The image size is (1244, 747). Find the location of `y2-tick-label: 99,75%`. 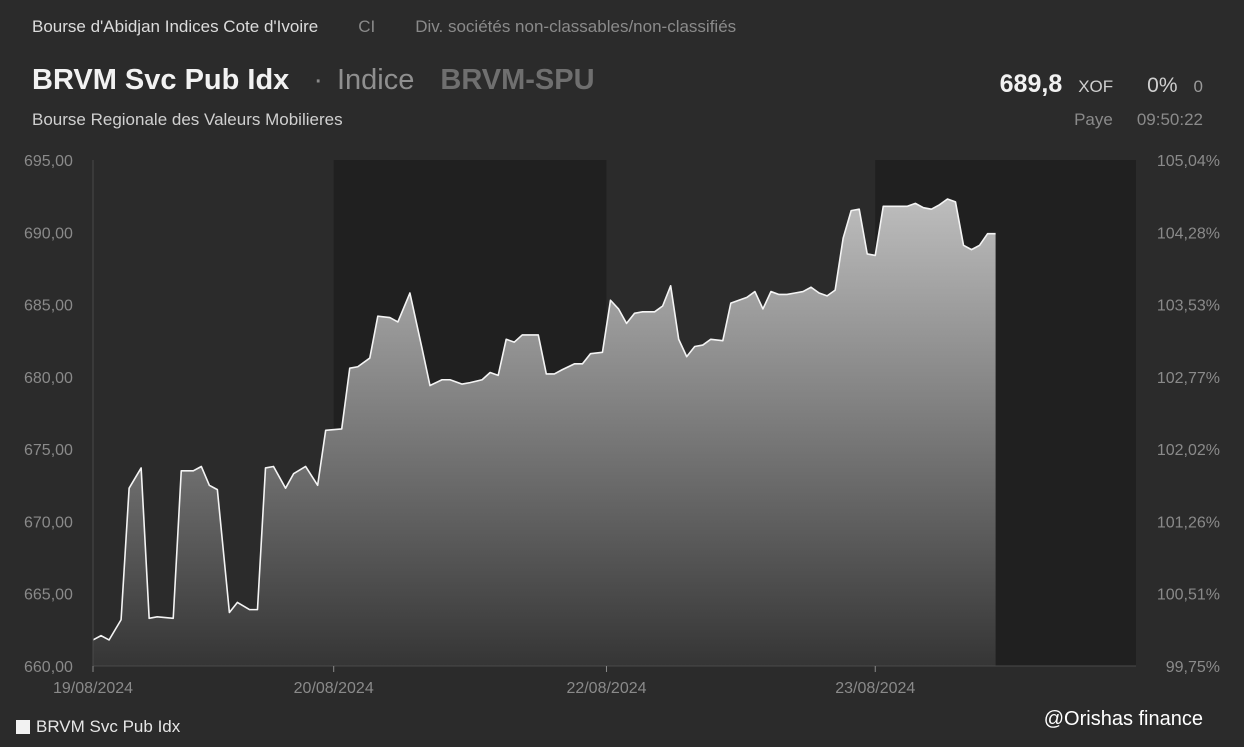

y2-tick-label: 99,75% is located at coordinates (1193, 667).